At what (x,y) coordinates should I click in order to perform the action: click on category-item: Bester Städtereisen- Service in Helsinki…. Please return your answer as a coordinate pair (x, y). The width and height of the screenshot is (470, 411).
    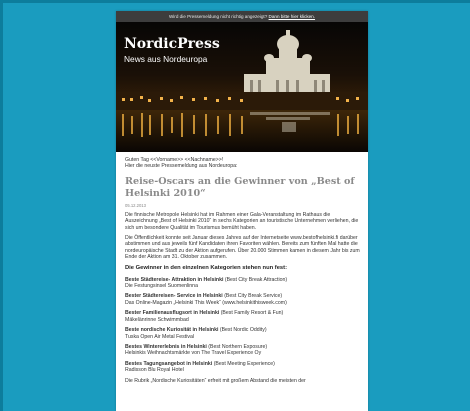
    Looking at the image, I should click on (242, 299).